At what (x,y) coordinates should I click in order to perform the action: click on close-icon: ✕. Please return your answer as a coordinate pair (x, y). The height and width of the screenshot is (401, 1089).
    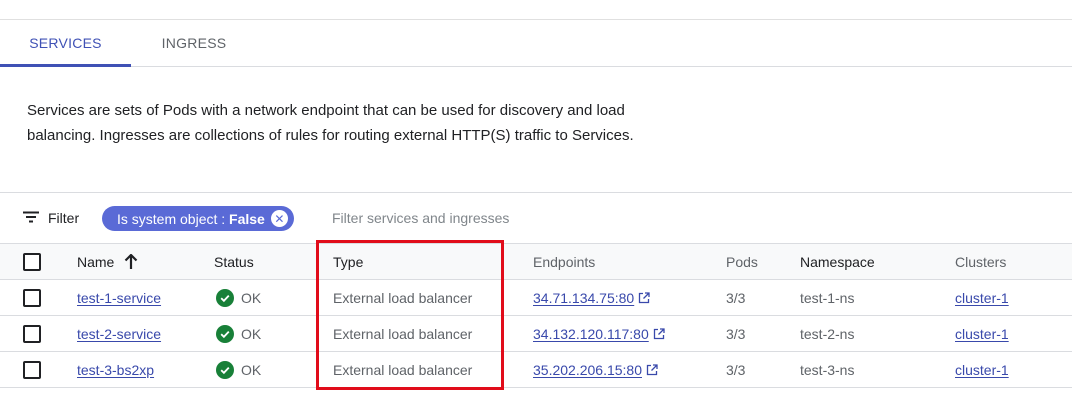
    Looking at the image, I should click on (279, 218).